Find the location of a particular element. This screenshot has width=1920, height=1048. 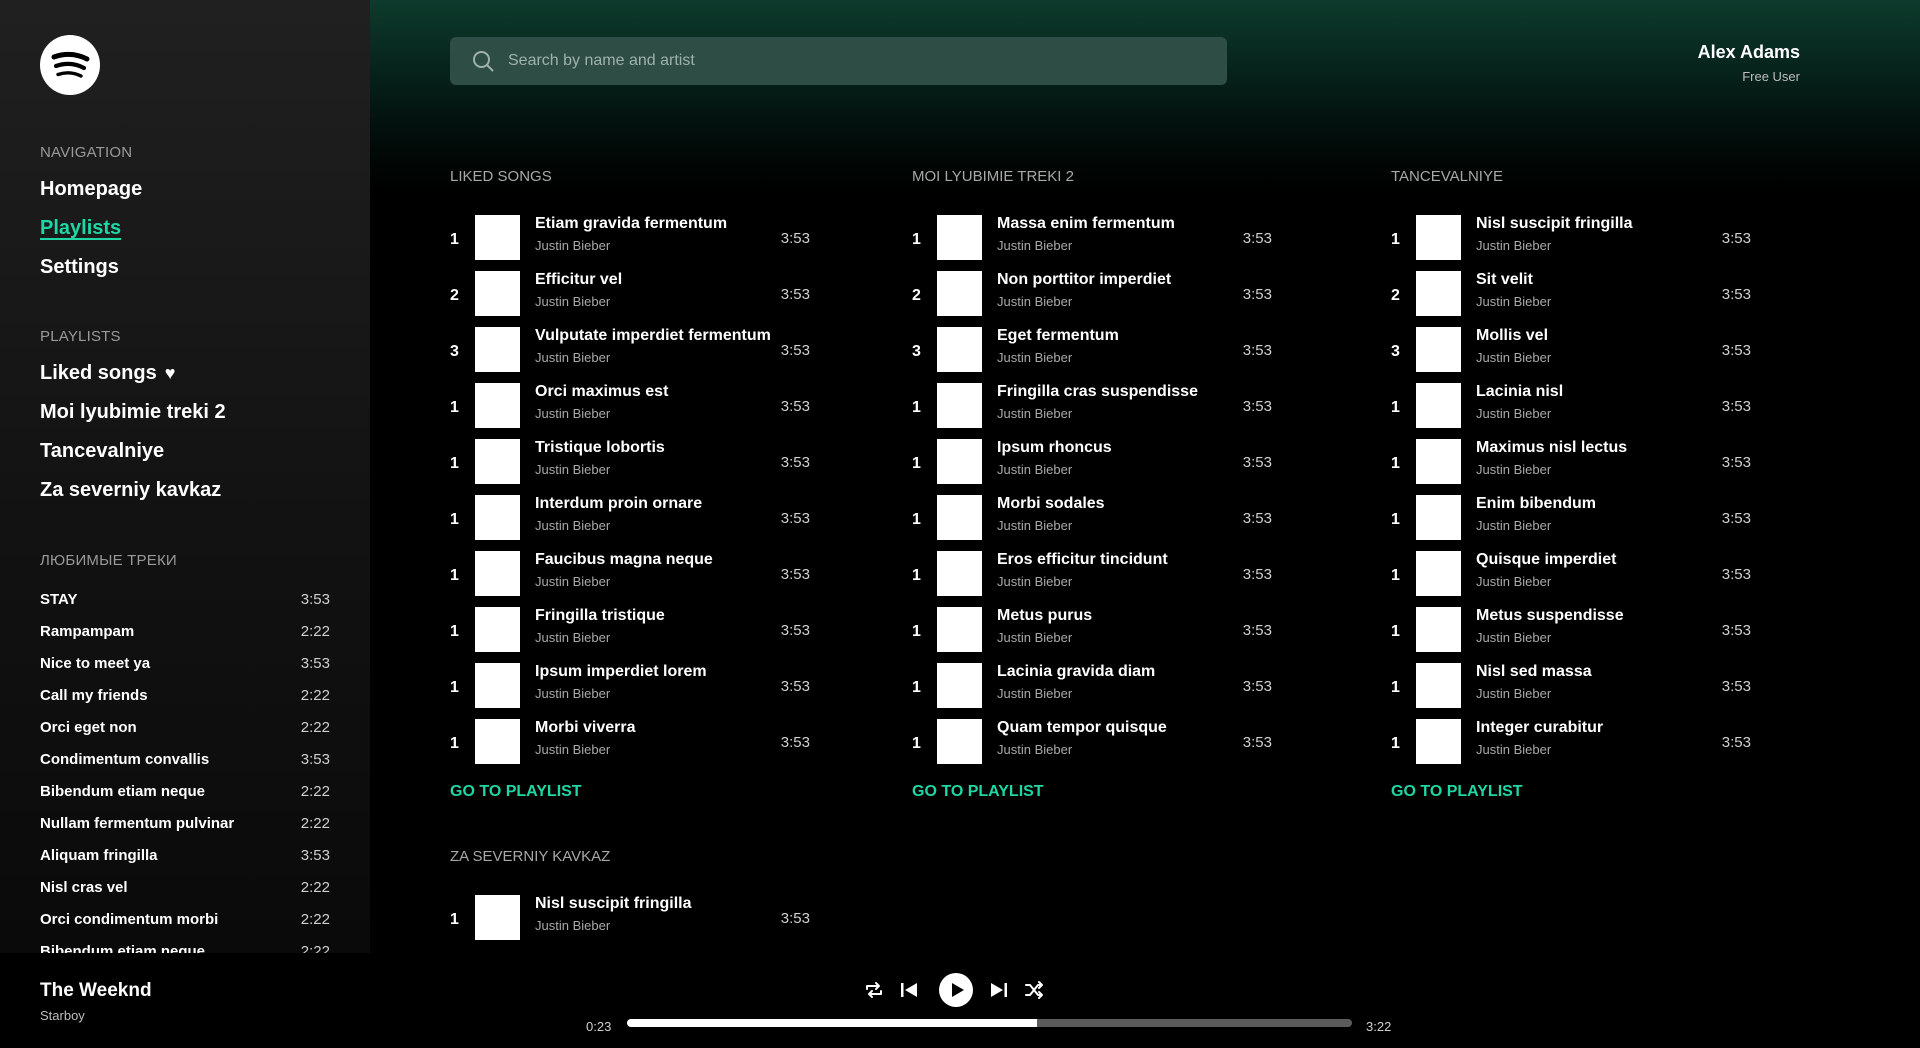

favorite-track-row: Nullam fermentum pulvinar 2:22 is located at coordinates (185, 823).